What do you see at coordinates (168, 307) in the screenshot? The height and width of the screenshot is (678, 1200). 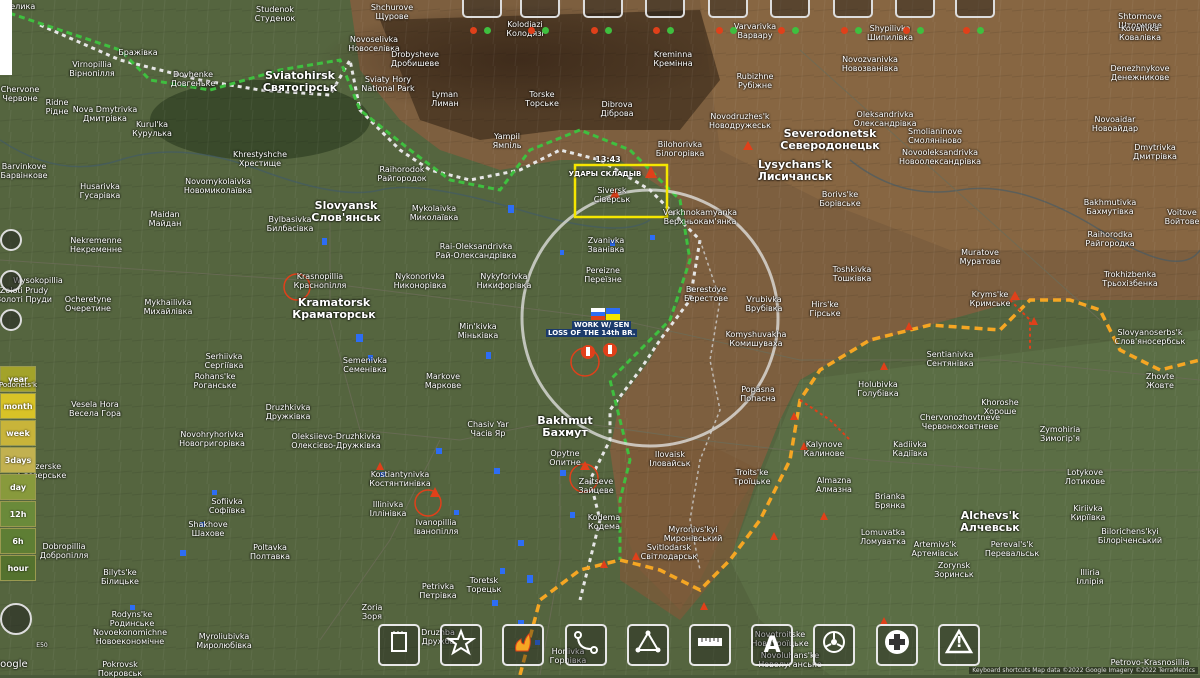 I see `city-label-mykhailivka: Mykhailivka Михайлівка` at bounding box center [168, 307].